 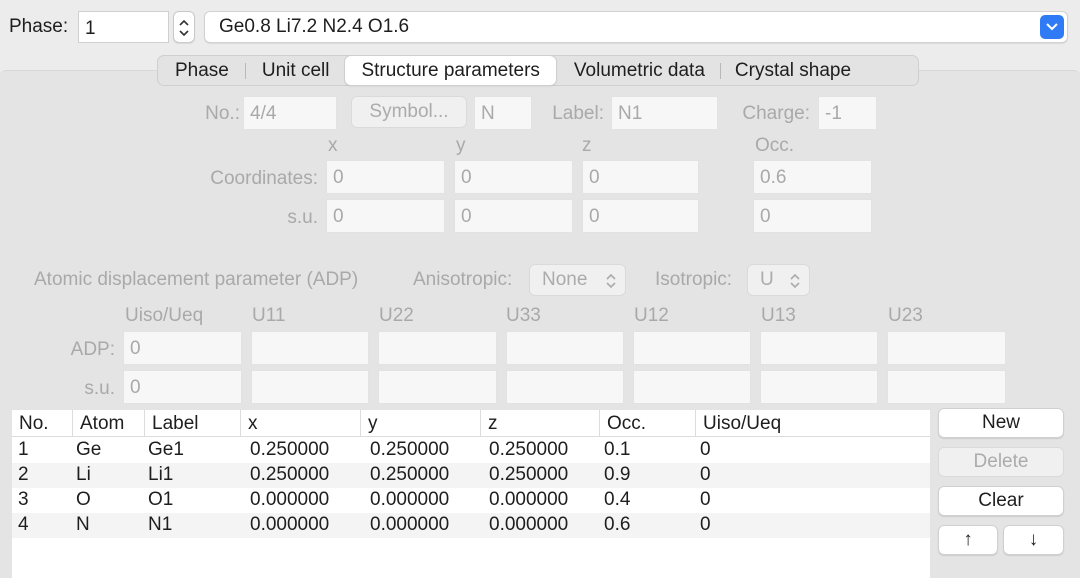 I want to click on occ-field: 0.6, so click(x=812, y=177).